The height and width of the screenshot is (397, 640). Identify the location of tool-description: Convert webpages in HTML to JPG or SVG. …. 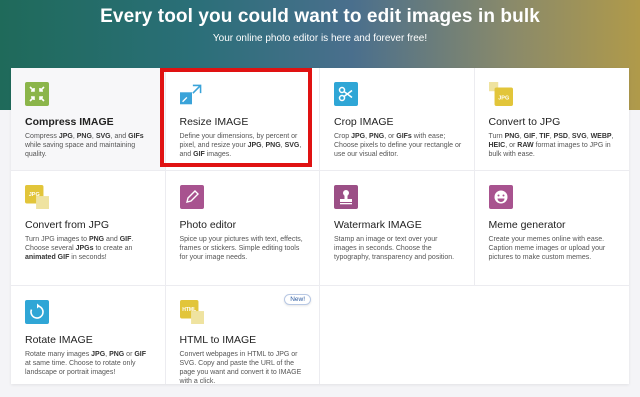
(240, 368).